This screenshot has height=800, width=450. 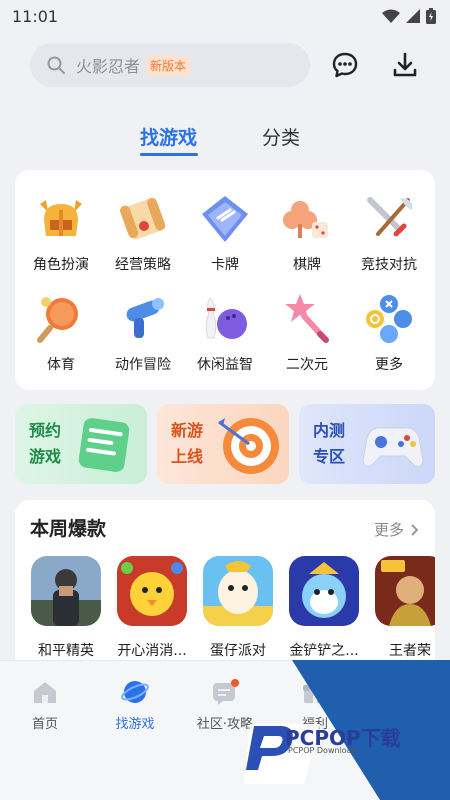 What do you see at coordinates (307, 318) in the screenshot?
I see `star-wand-icon` at bounding box center [307, 318].